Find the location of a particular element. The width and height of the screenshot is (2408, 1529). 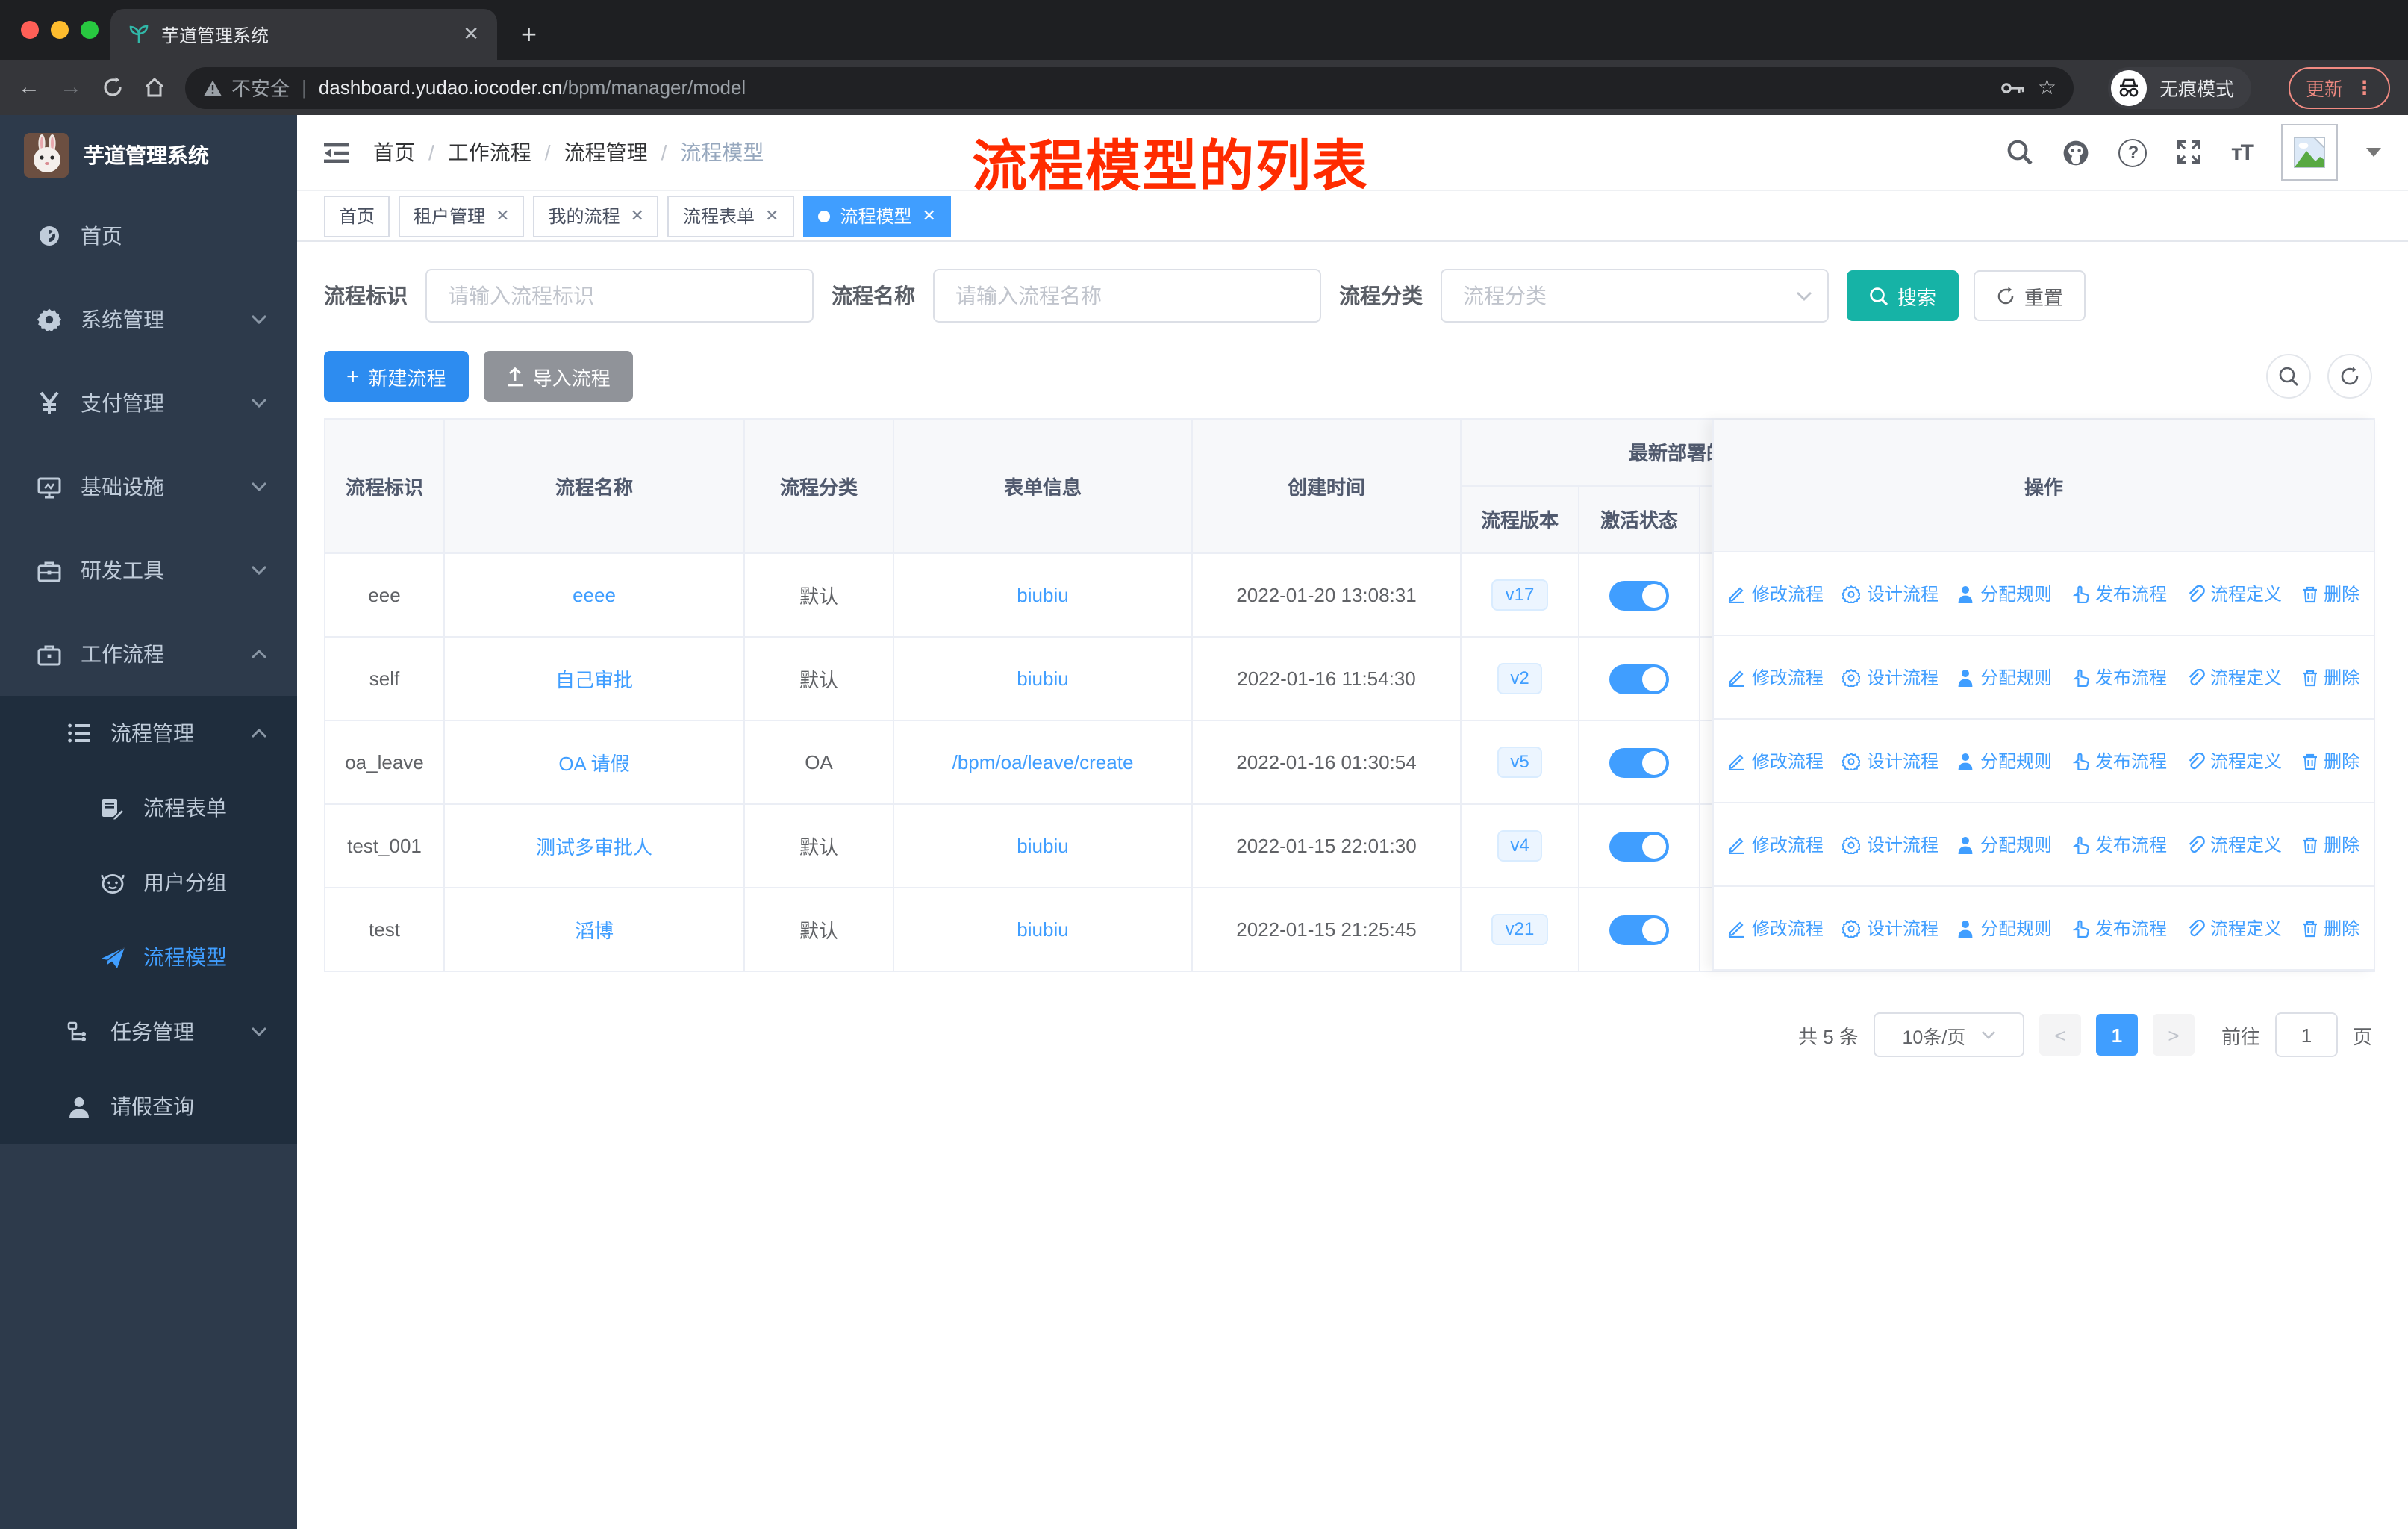

new-tab-button: + is located at coordinates (529, 35).